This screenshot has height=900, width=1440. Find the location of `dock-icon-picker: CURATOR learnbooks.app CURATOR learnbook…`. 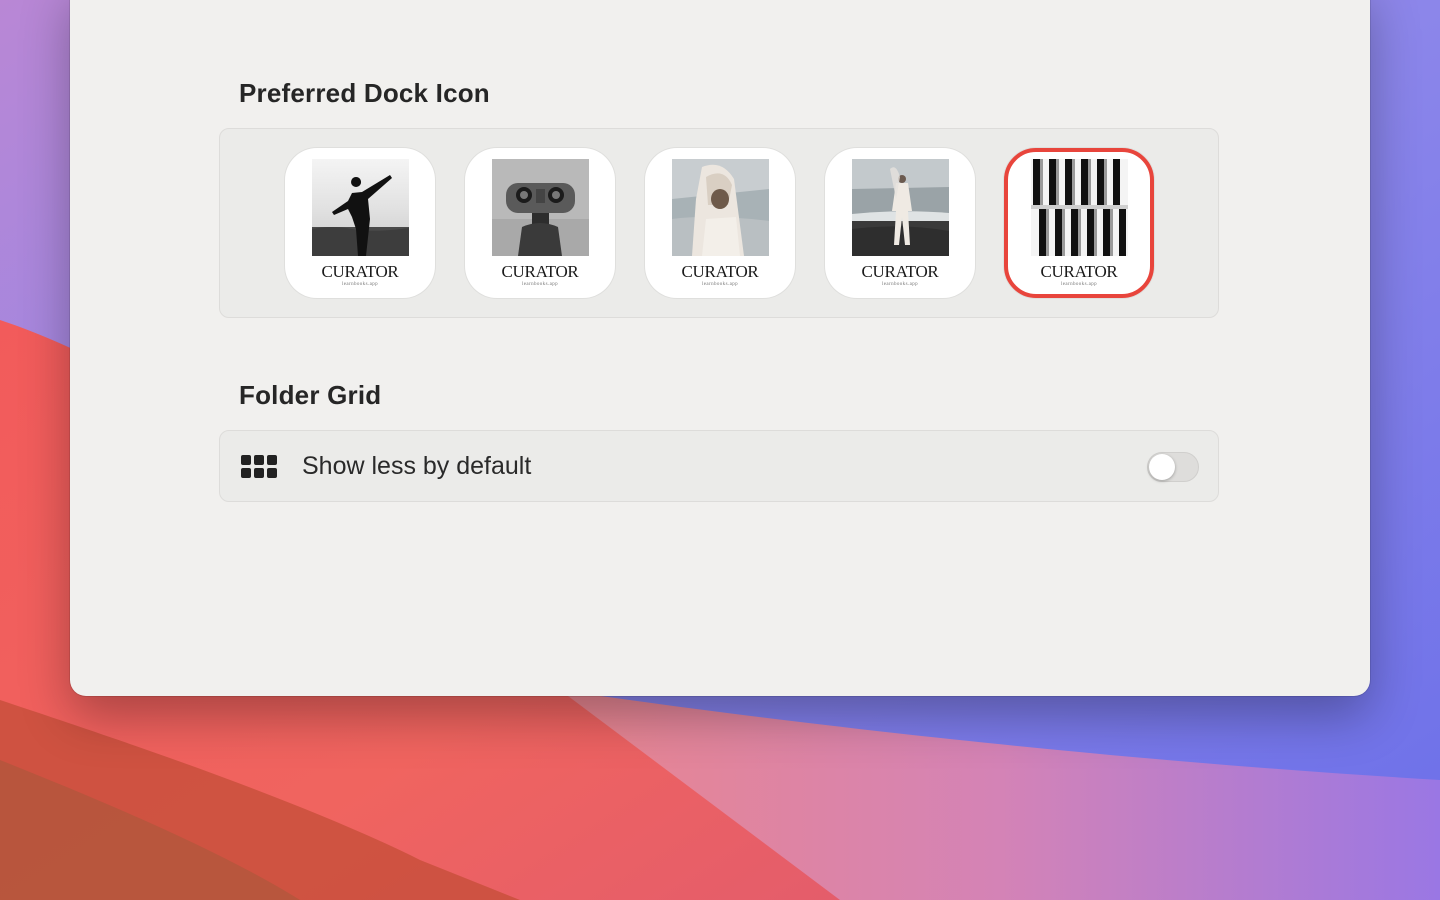

dock-icon-picker: CURATOR learnbooks.app CURATOR learnbook… is located at coordinates (719, 223).